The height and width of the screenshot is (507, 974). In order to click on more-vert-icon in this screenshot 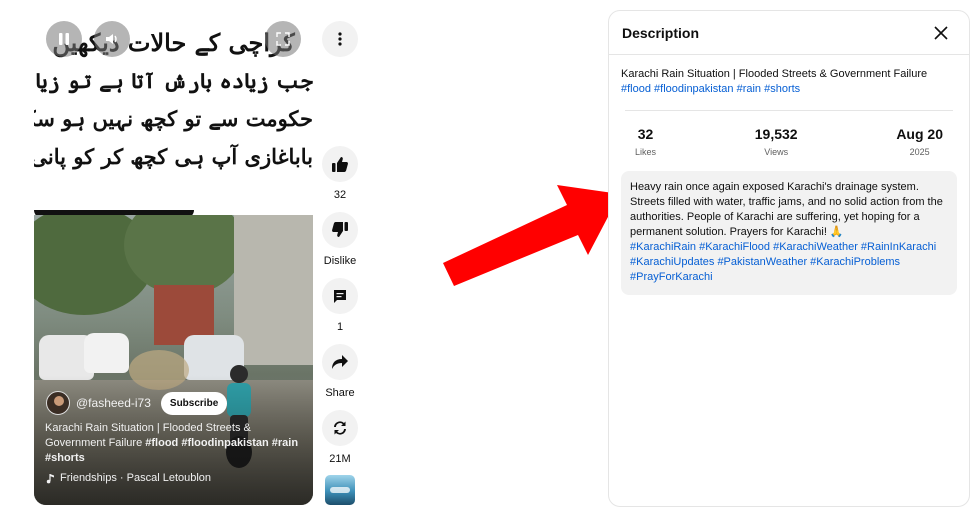, I will do `click(340, 39)`.